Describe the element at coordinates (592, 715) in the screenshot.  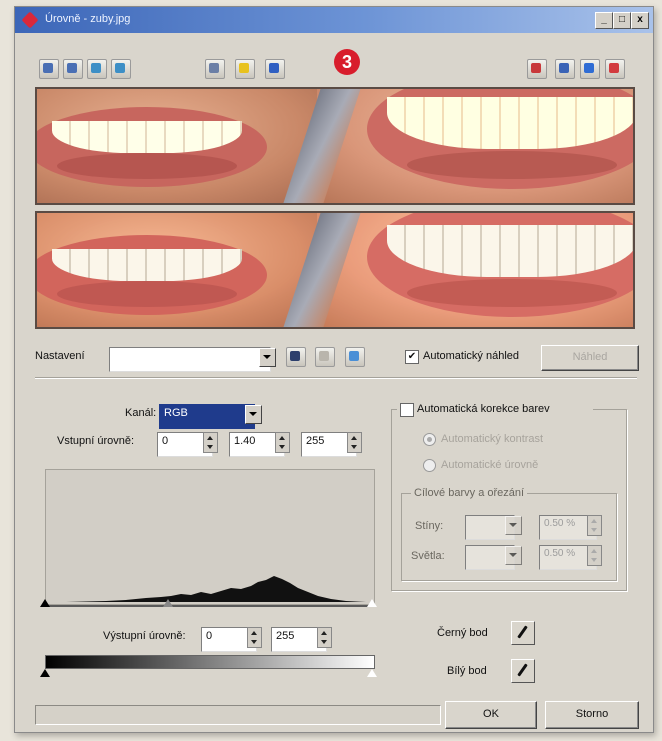
I see `cancel-button: Storno` at that location.